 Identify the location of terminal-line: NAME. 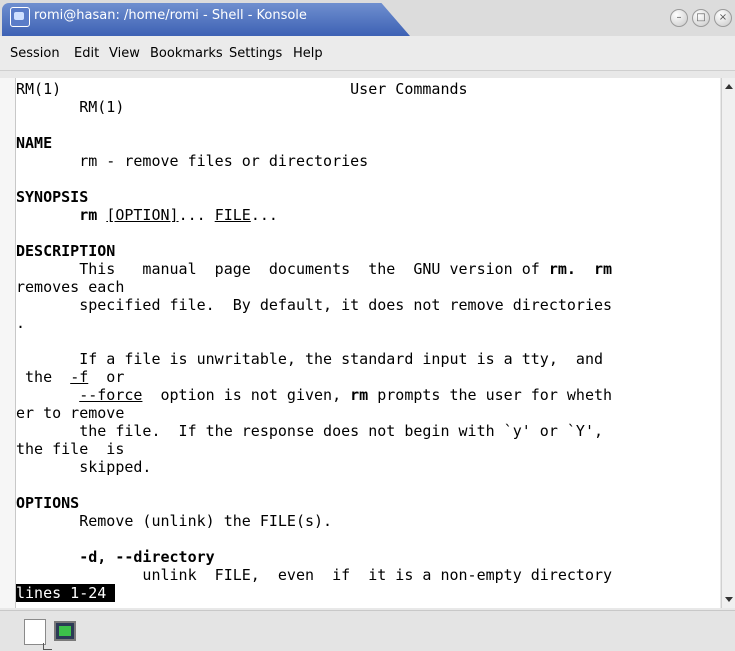
(34, 143).